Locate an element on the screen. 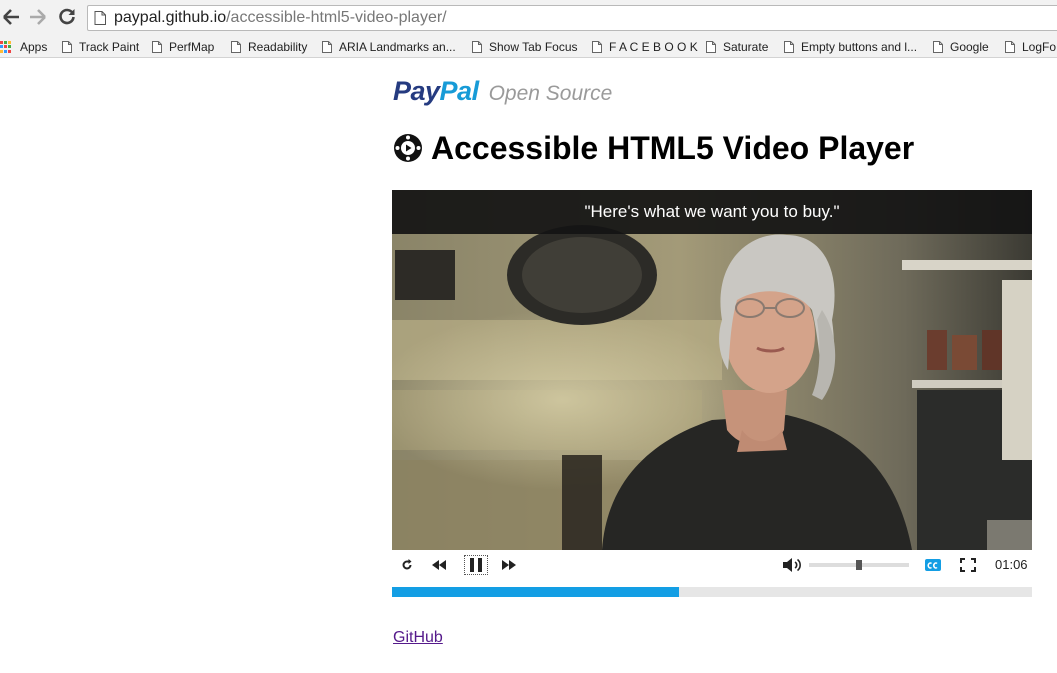  back-button is located at coordinates (11, 17).